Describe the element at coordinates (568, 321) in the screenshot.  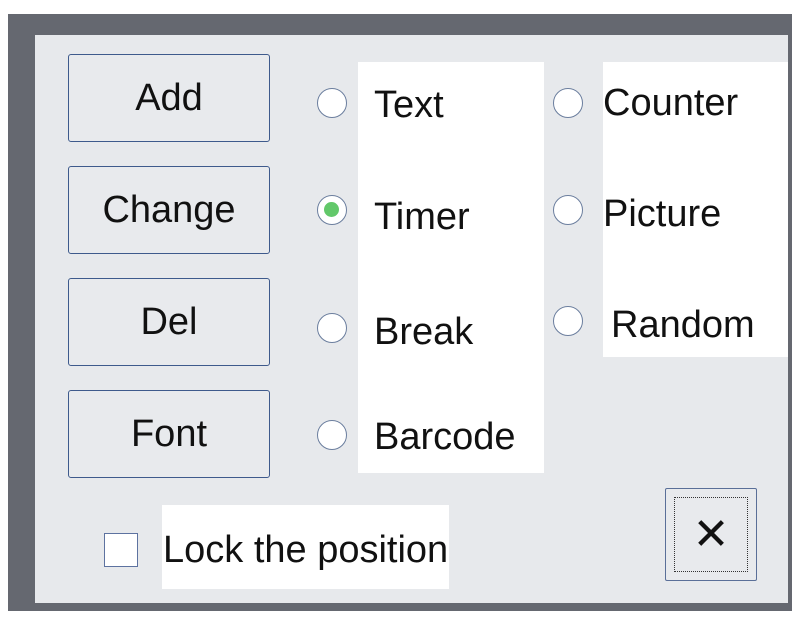
I see `radio-random` at that location.